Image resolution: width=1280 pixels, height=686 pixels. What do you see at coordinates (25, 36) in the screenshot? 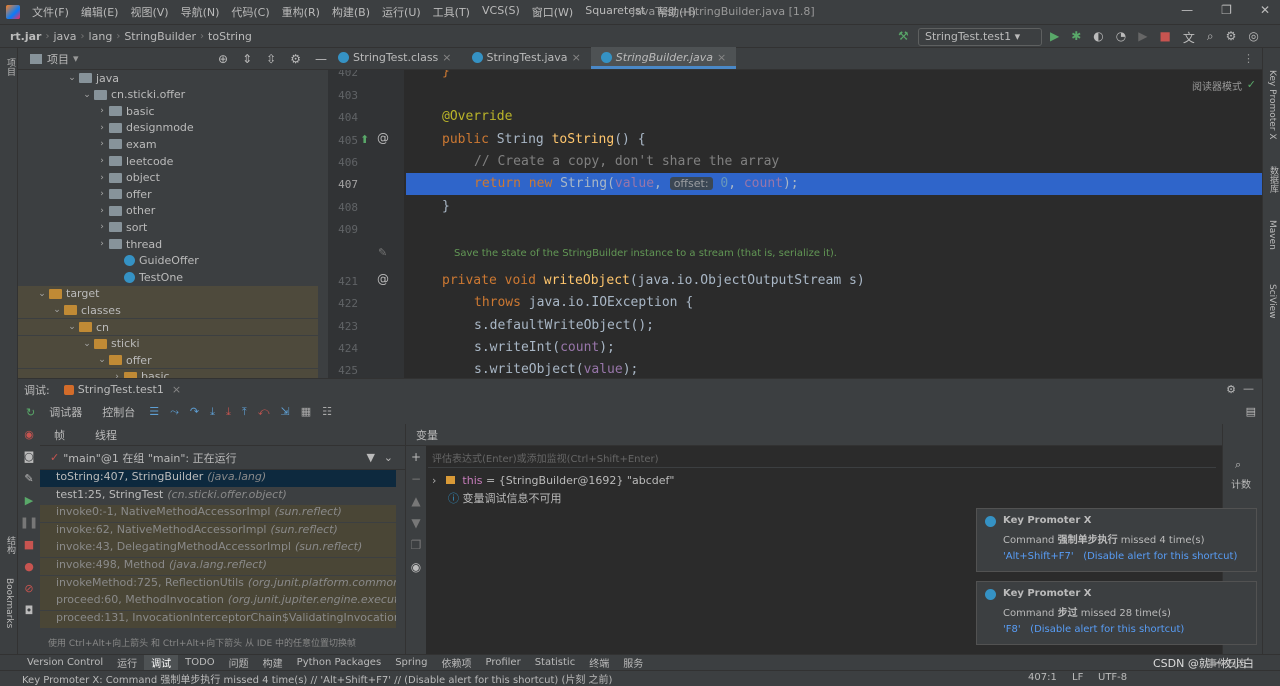
I see `breadcrumb-jar: rt.jar` at bounding box center [25, 36].